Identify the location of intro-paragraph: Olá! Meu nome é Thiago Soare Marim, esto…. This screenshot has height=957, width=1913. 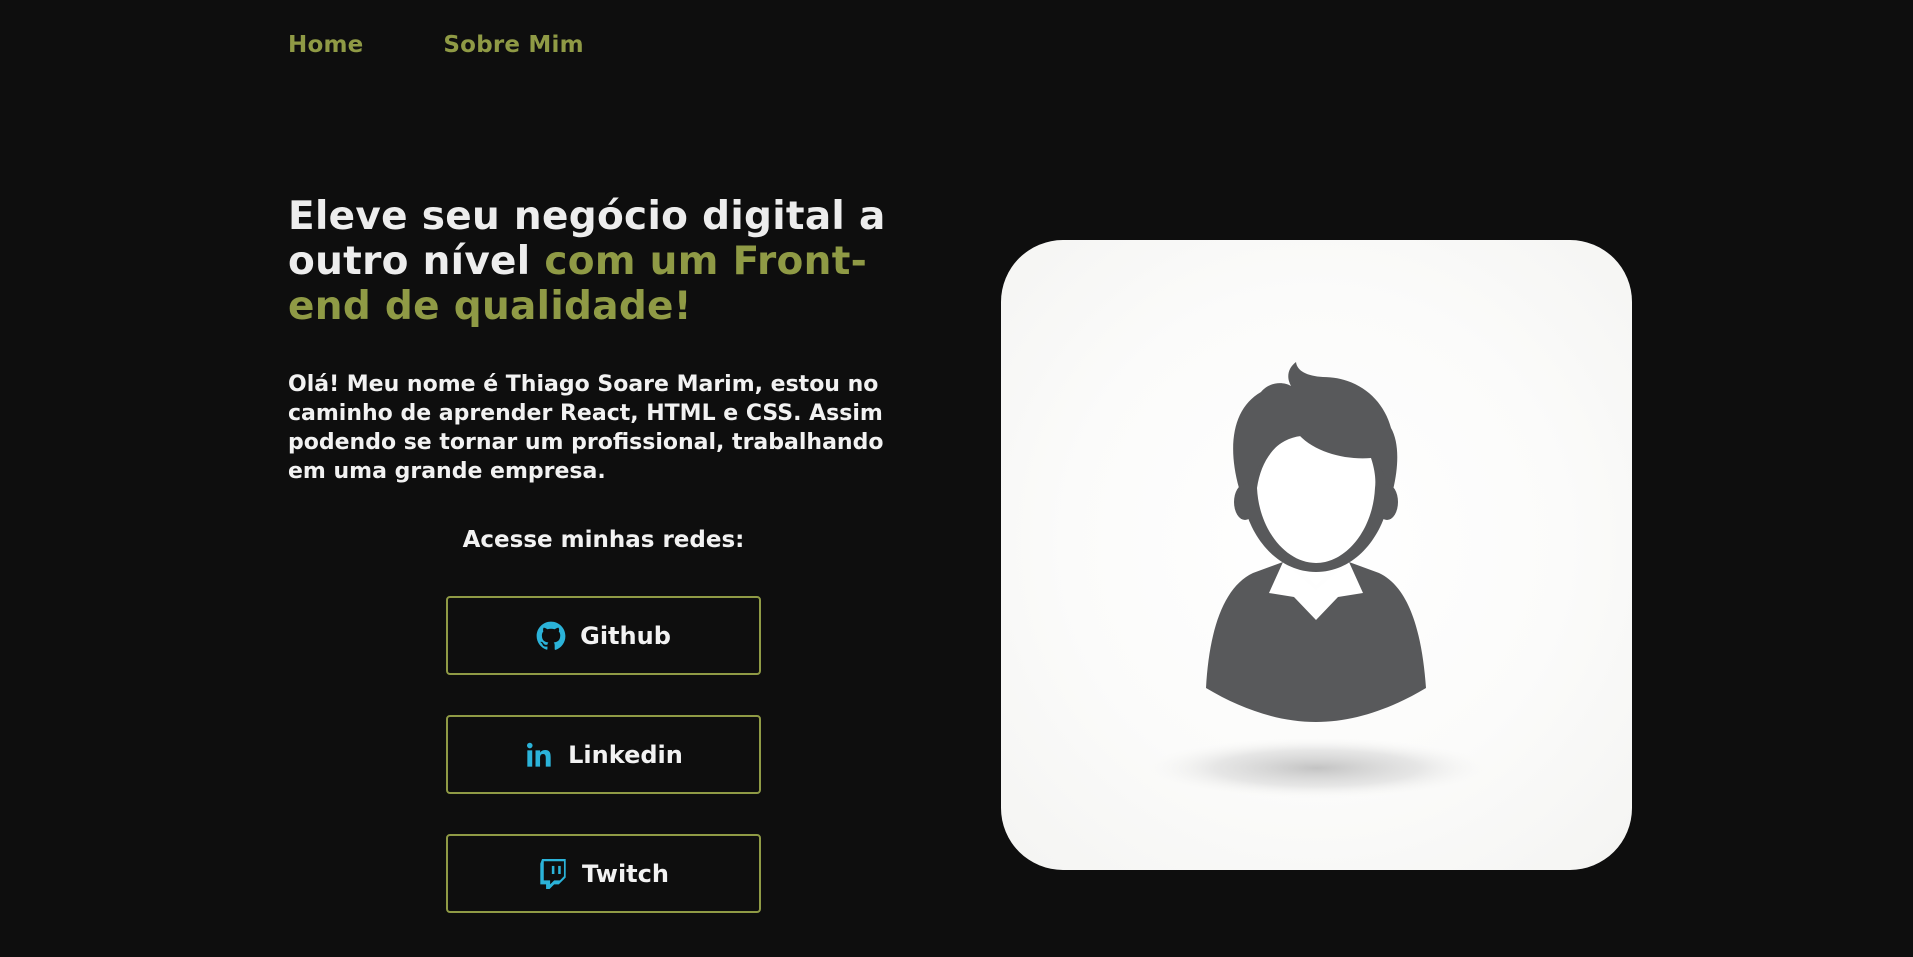
(586, 428).